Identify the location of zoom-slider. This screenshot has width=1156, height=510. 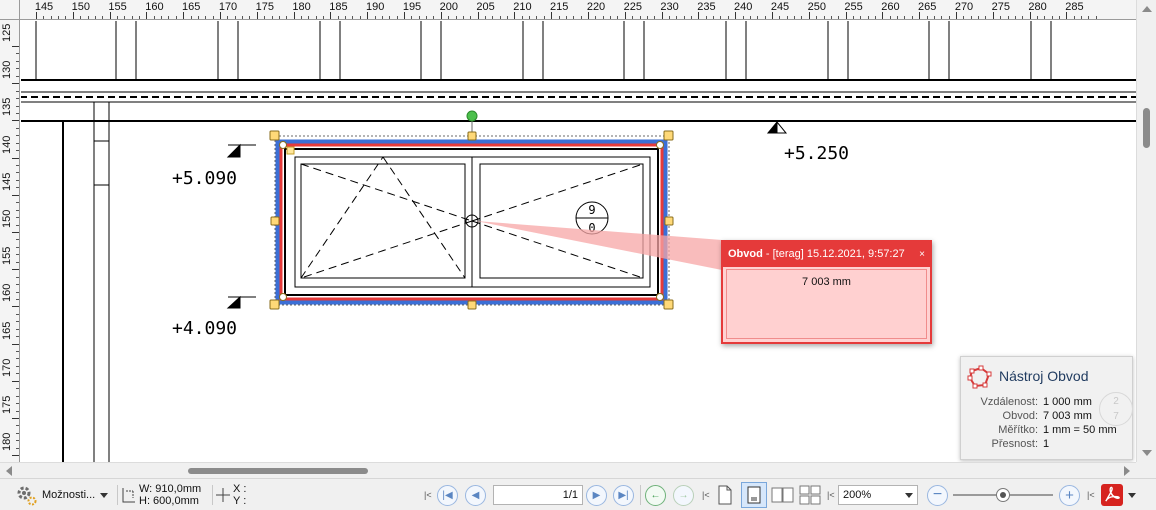
(1003, 495).